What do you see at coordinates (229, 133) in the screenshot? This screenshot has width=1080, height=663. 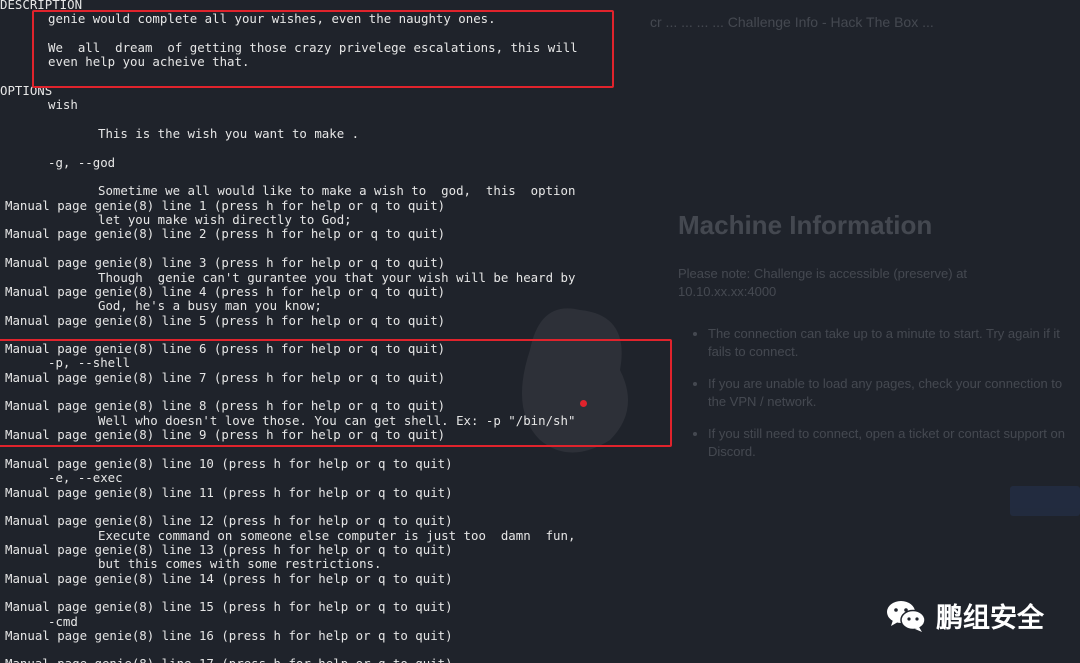 I see `terminal-line: This is the wish you want to make .` at bounding box center [229, 133].